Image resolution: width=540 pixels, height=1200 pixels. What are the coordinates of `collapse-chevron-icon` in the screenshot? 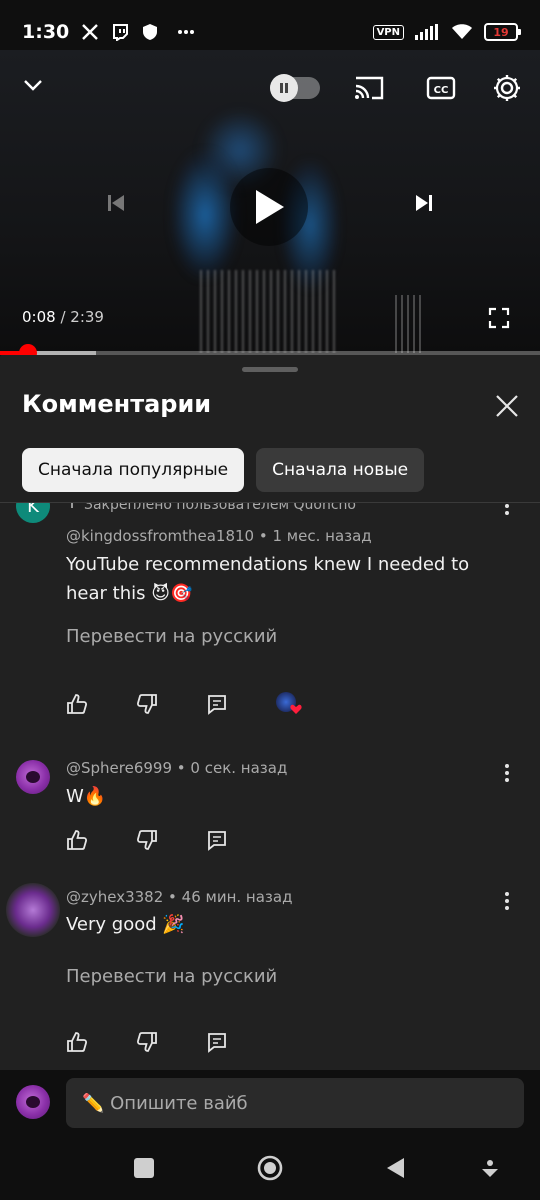 It's located at (33, 85).